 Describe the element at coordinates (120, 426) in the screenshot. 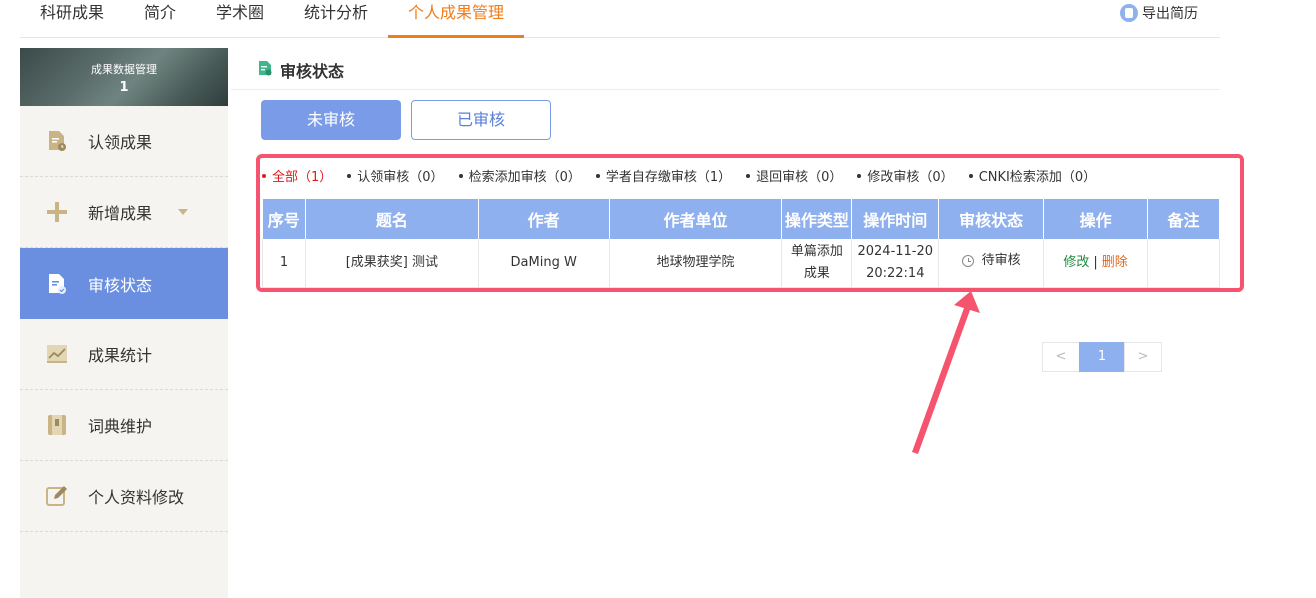

I see `sidebar-item-label: 词典维护` at that location.